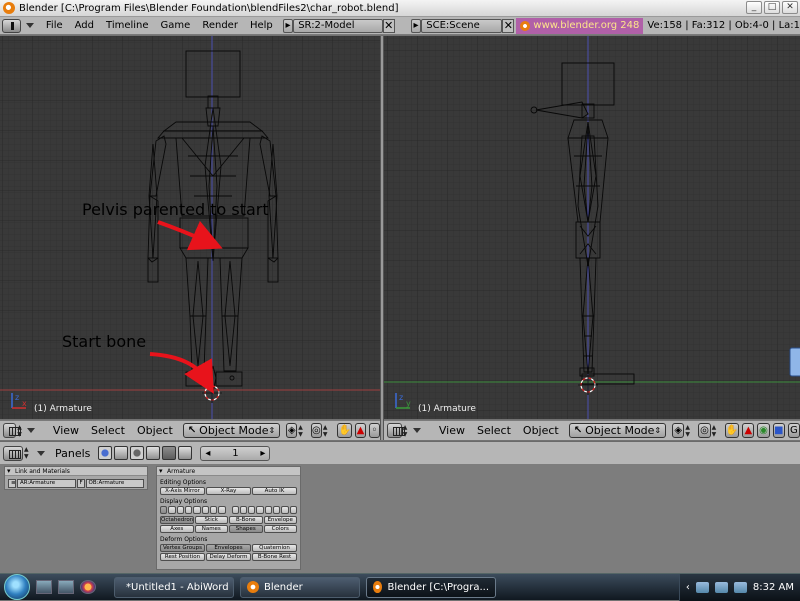  Describe the element at coordinates (449, 430) in the screenshot. I see `menu-view-right: View` at that location.